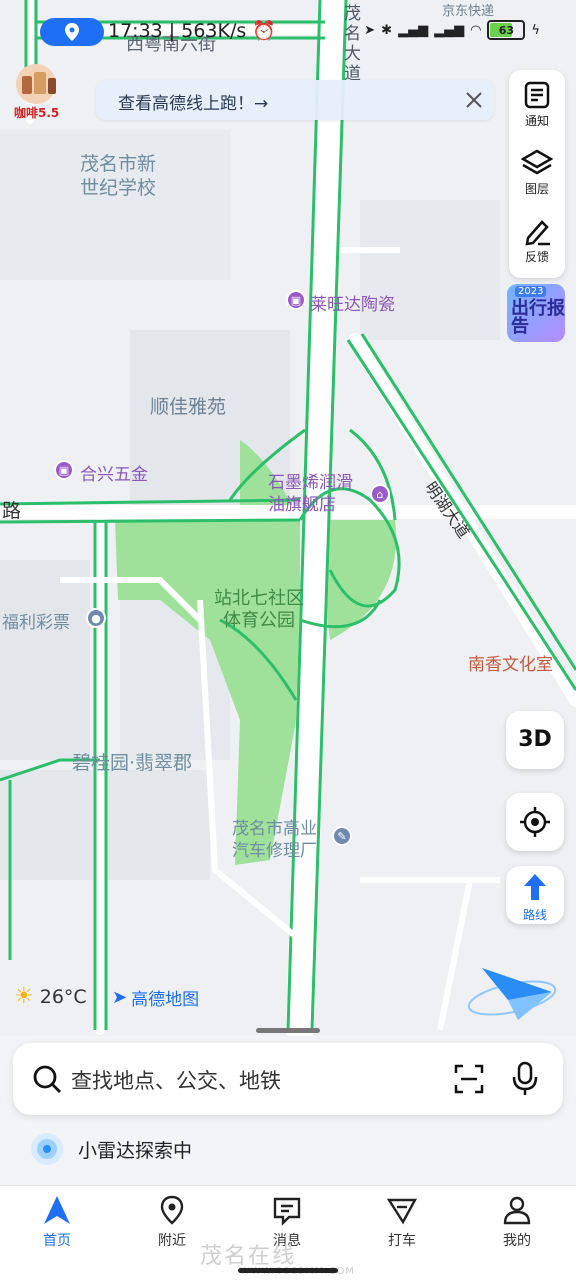 This screenshot has width=576, height=1281. Describe the element at coordinates (370, 30) in the screenshot. I see `location-arrow-icon: ➤` at that location.